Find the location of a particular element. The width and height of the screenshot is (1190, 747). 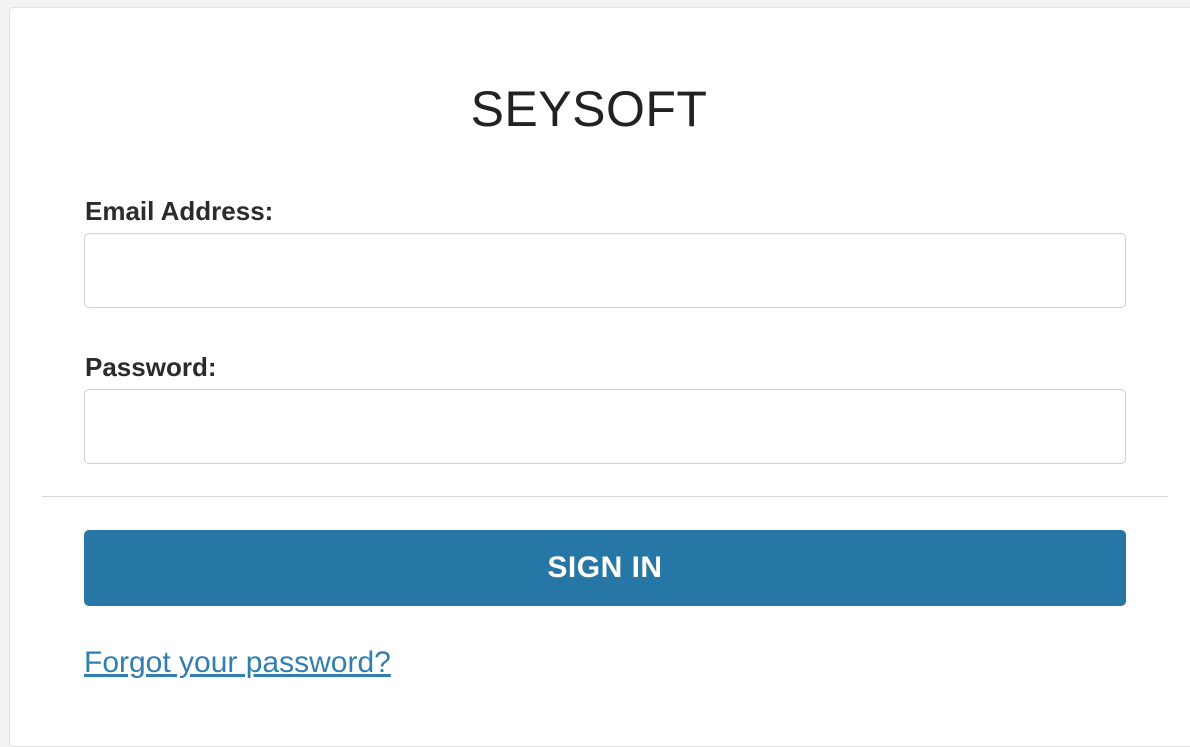

app-title: SEYSOFT is located at coordinates (589, 109).